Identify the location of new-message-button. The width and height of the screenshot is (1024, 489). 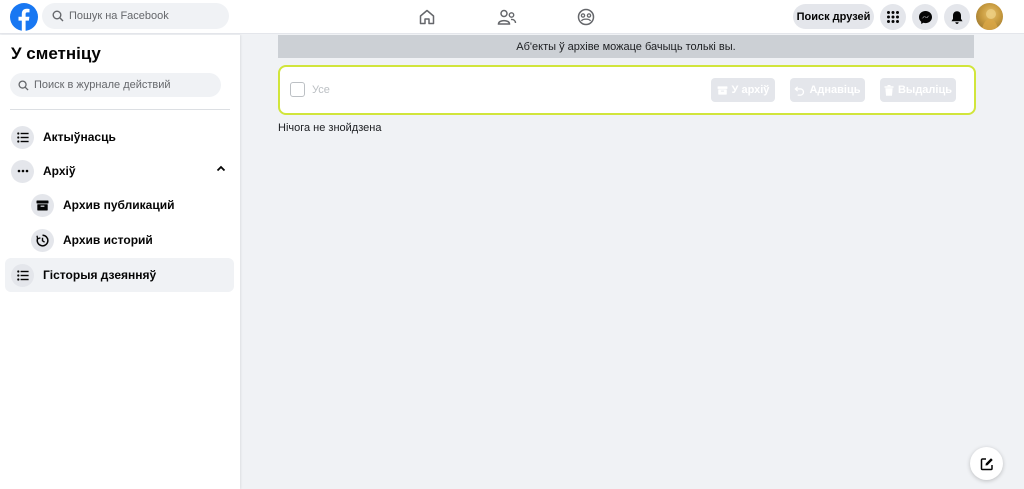
(986, 463).